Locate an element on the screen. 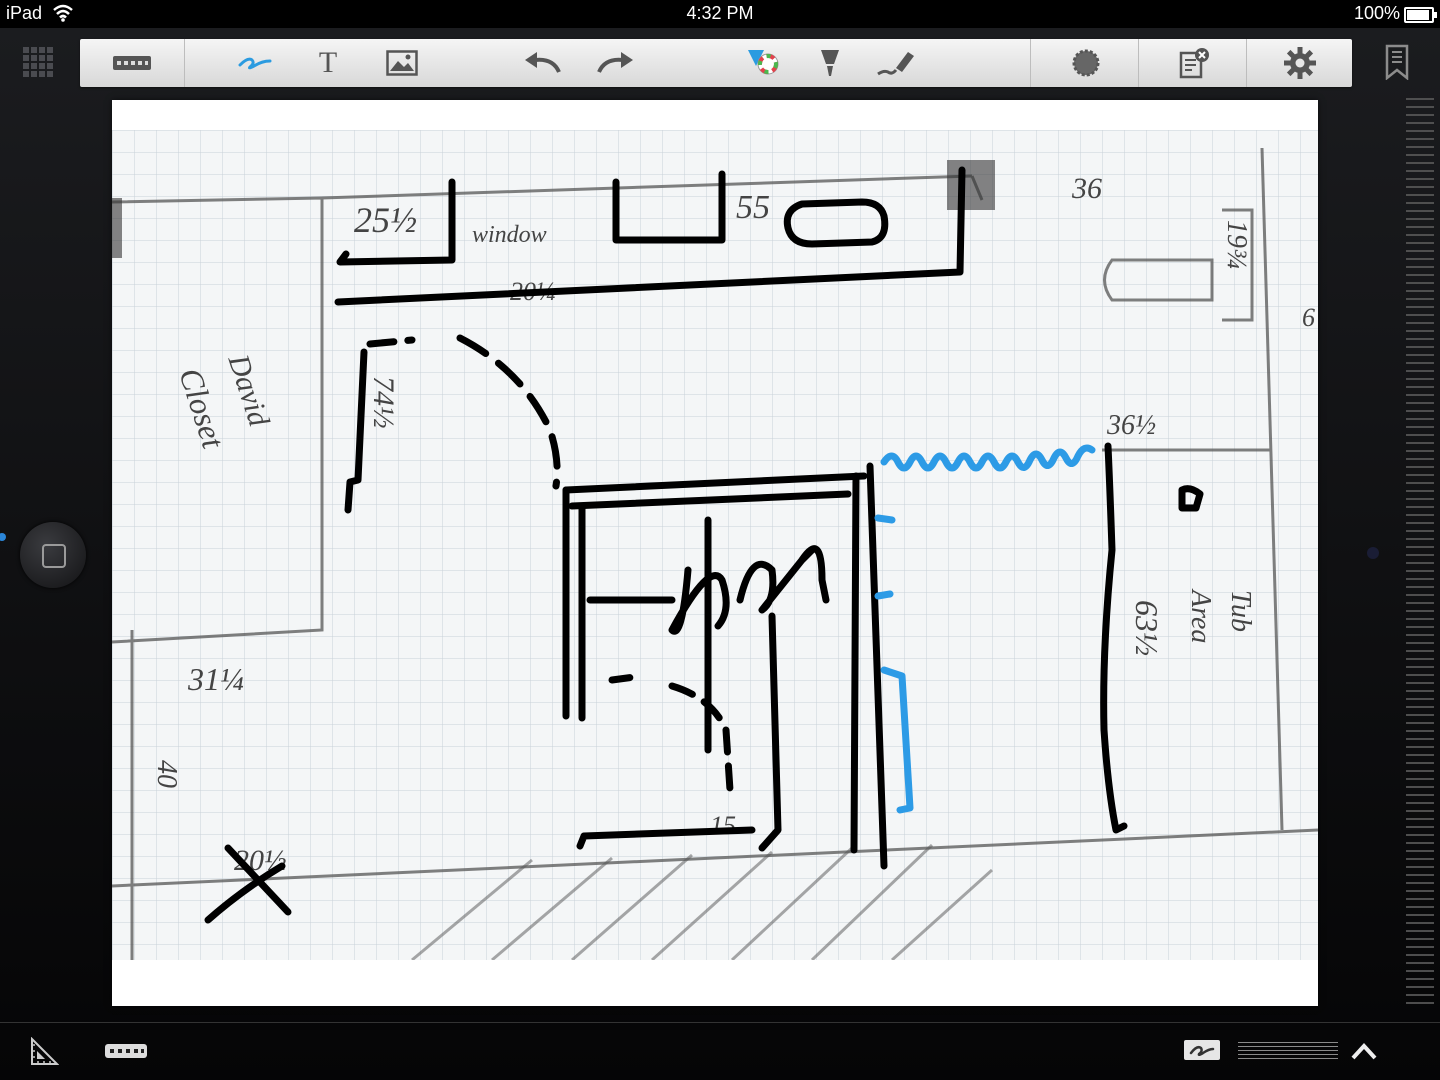 The image size is (1440, 1080). keyboard-small-icon is located at coordinates (126, 1051).